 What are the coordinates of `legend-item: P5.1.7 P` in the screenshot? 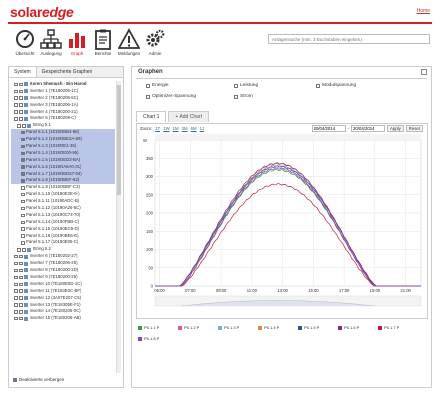 It's located at (388, 327).